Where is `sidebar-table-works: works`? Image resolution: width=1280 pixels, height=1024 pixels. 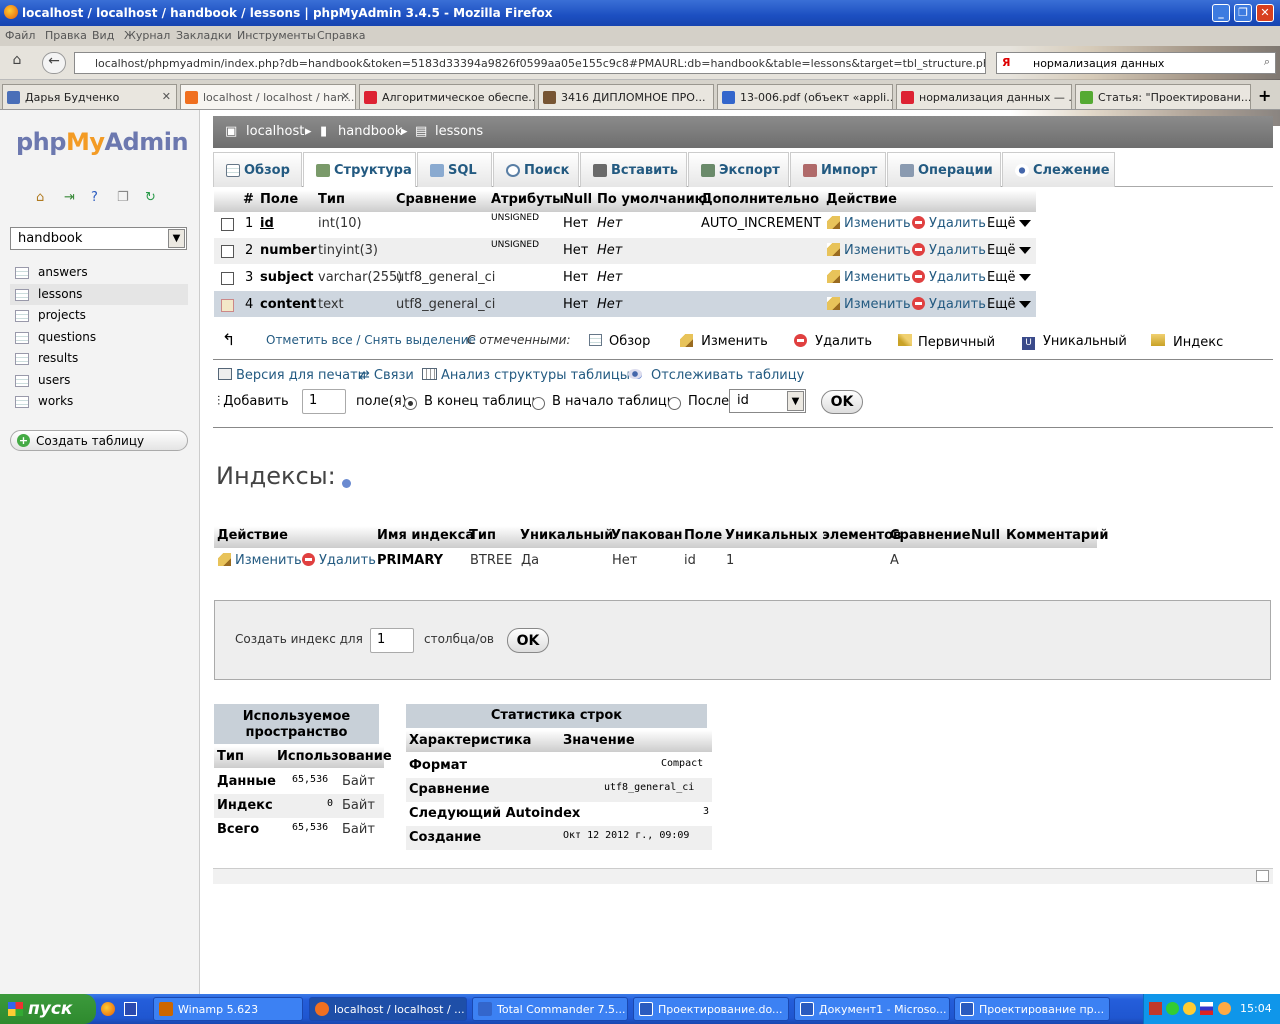 sidebar-table-works: works is located at coordinates (99, 401).